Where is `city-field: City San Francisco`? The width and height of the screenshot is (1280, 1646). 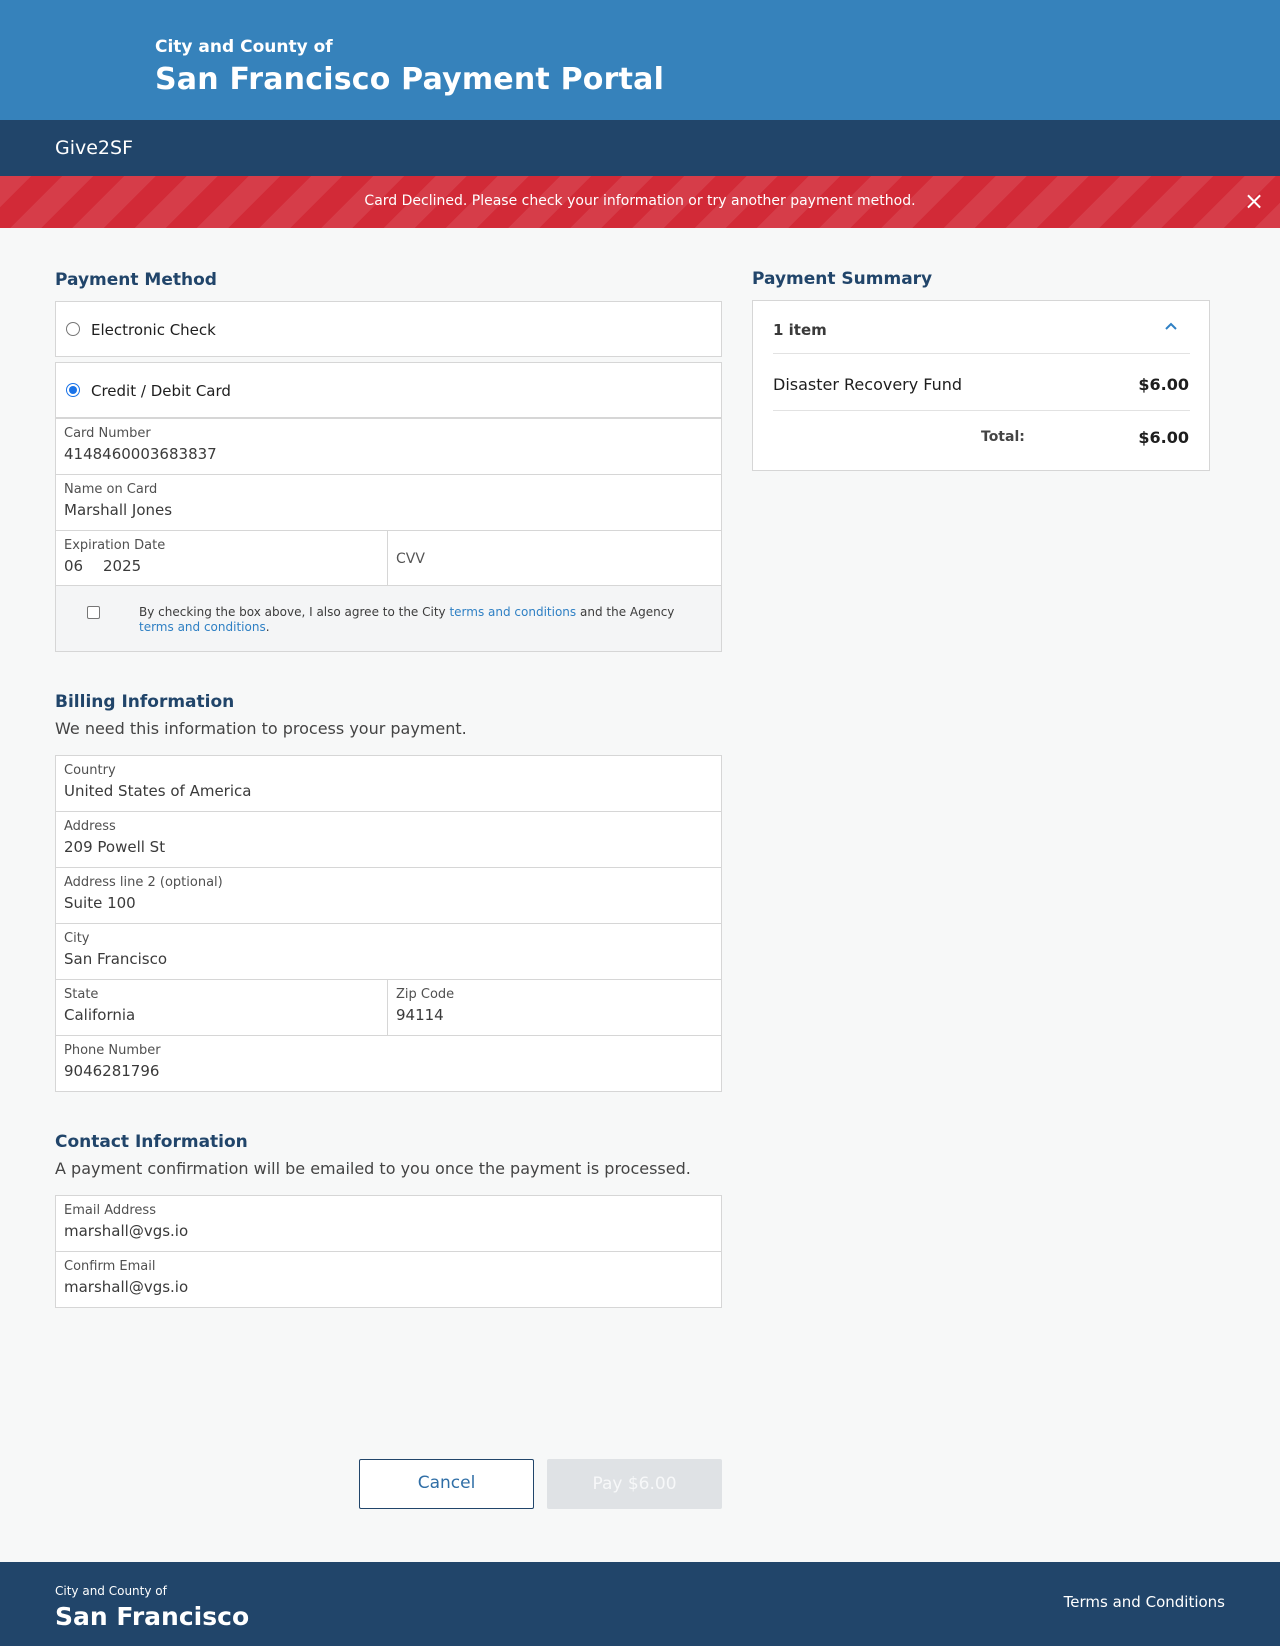 city-field: City San Francisco is located at coordinates (388, 951).